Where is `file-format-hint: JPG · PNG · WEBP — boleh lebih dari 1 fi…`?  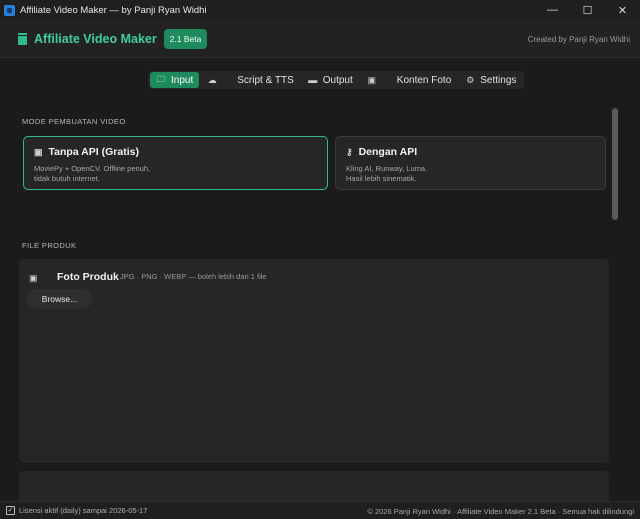
file-format-hint: JPG · PNG · WEBP — boleh lebih dari 1 fi… is located at coordinates (193, 276).